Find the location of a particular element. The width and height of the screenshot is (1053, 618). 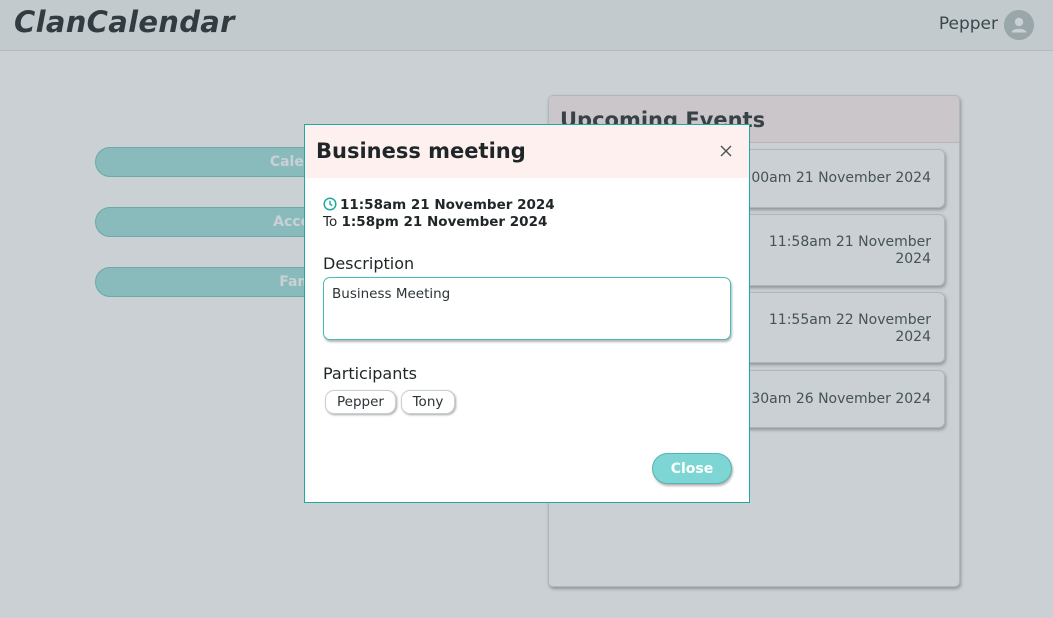

event-end-time: 1:58pm 21 November 2024 is located at coordinates (444, 222).